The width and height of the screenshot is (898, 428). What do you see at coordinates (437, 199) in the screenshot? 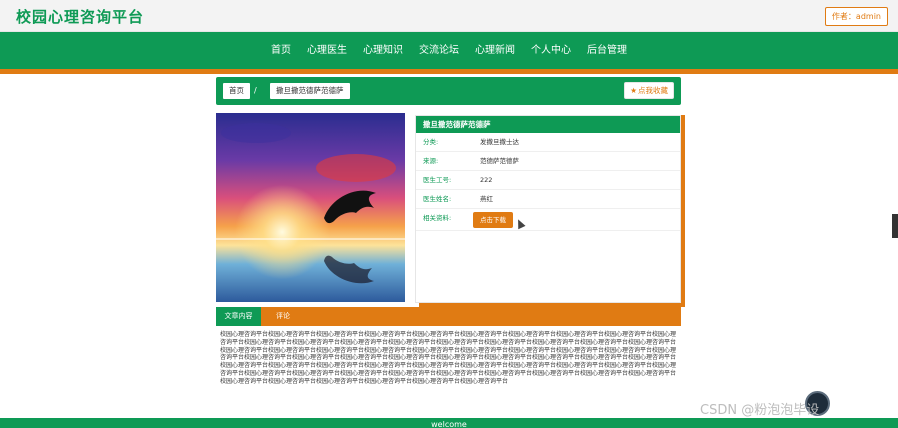
I see `field-label: 医生姓名:` at bounding box center [437, 199].